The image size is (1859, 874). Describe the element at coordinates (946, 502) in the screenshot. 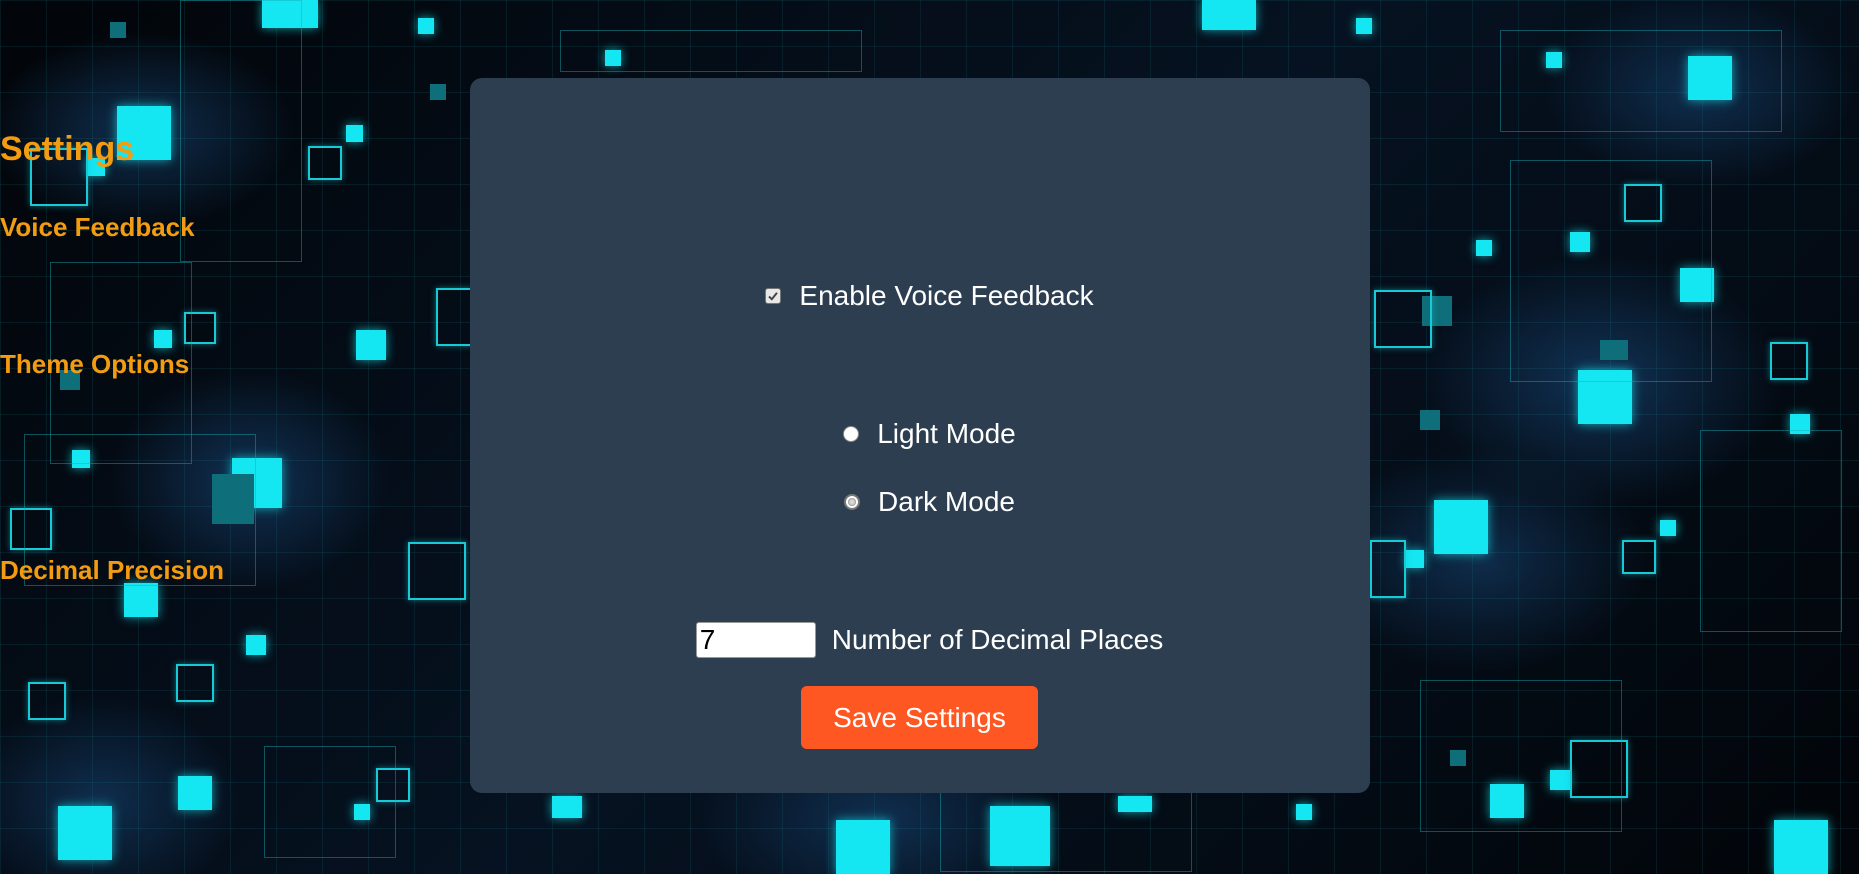

I see `dark-mode-label: Dark Mode` at that location.